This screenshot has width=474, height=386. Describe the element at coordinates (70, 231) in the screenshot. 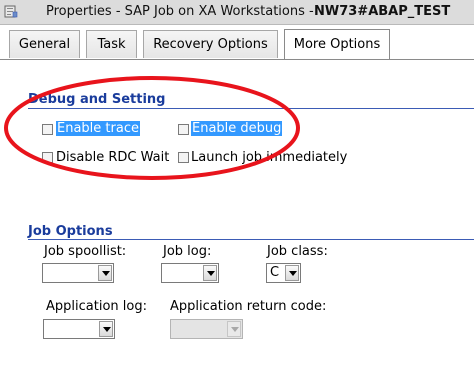

I see `job-options-title: Job Options` at that location.